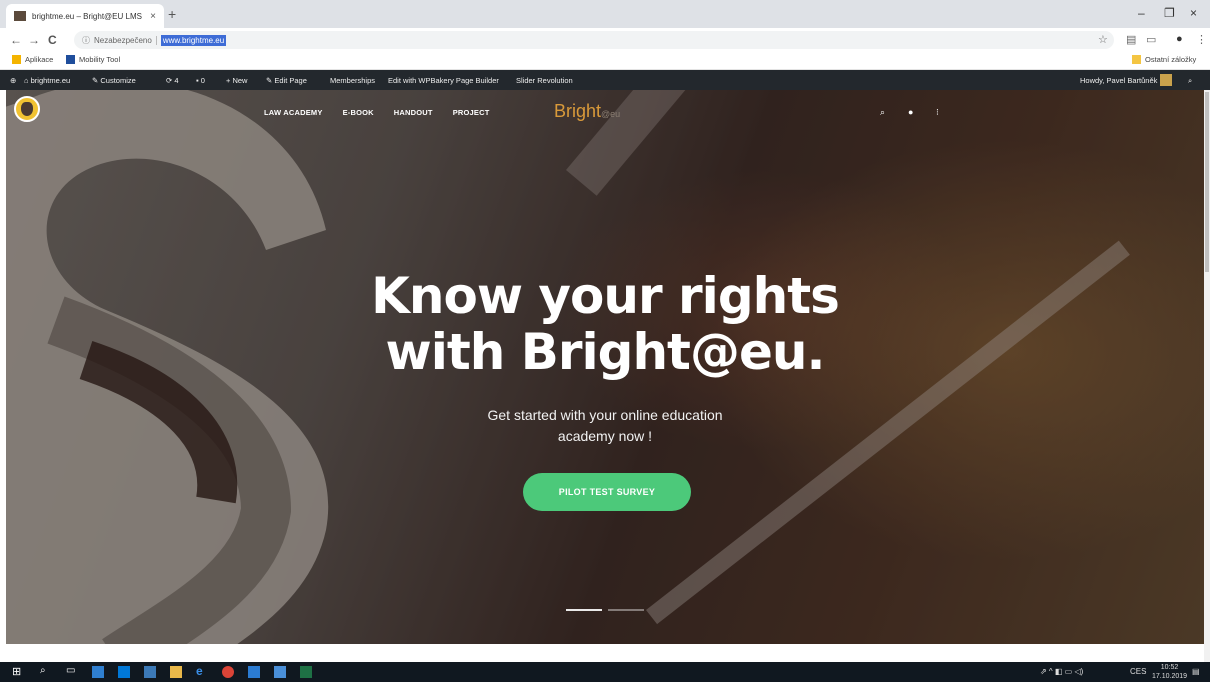 The height and width of the screenshot is (682, 1210). Describe the element at coordinates (176, 80) in the screenshot. I see `wp-updates-count: 4` at that location.